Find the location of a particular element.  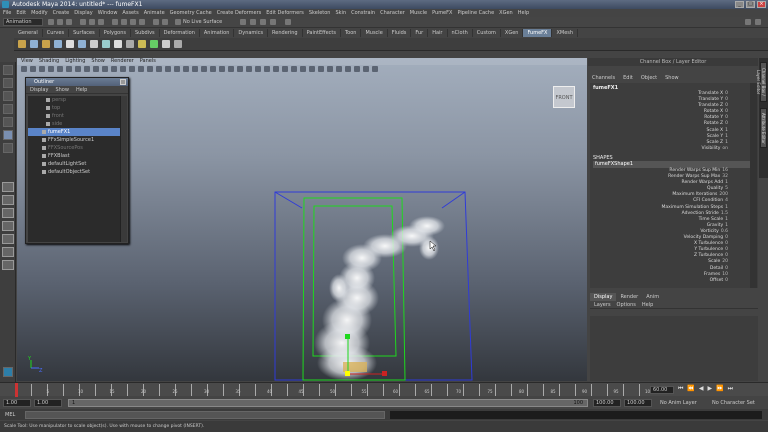

step-back-icon: ⏪ is located at coordinates (690, 389).